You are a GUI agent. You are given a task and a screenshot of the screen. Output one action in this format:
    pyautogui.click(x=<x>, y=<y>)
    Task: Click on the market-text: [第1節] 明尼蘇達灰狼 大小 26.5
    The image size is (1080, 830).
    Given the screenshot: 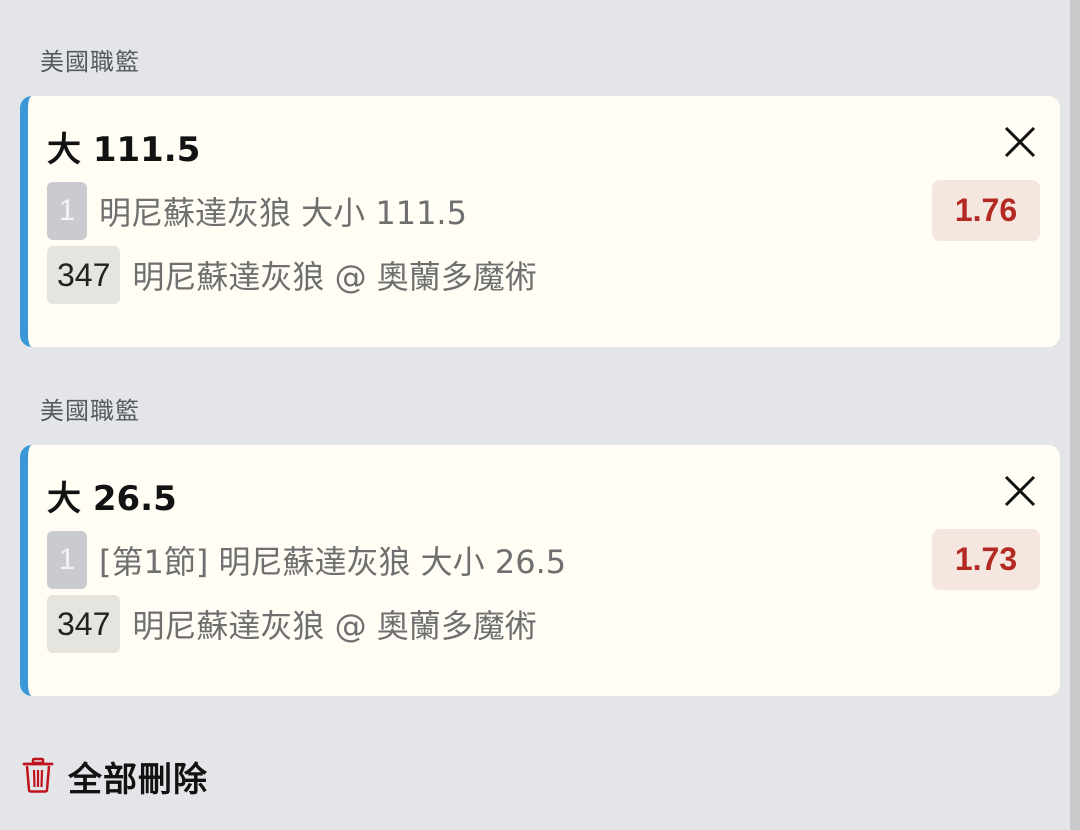 What is the action you would take?
    pyautogui.click(x=333, y=562)
    